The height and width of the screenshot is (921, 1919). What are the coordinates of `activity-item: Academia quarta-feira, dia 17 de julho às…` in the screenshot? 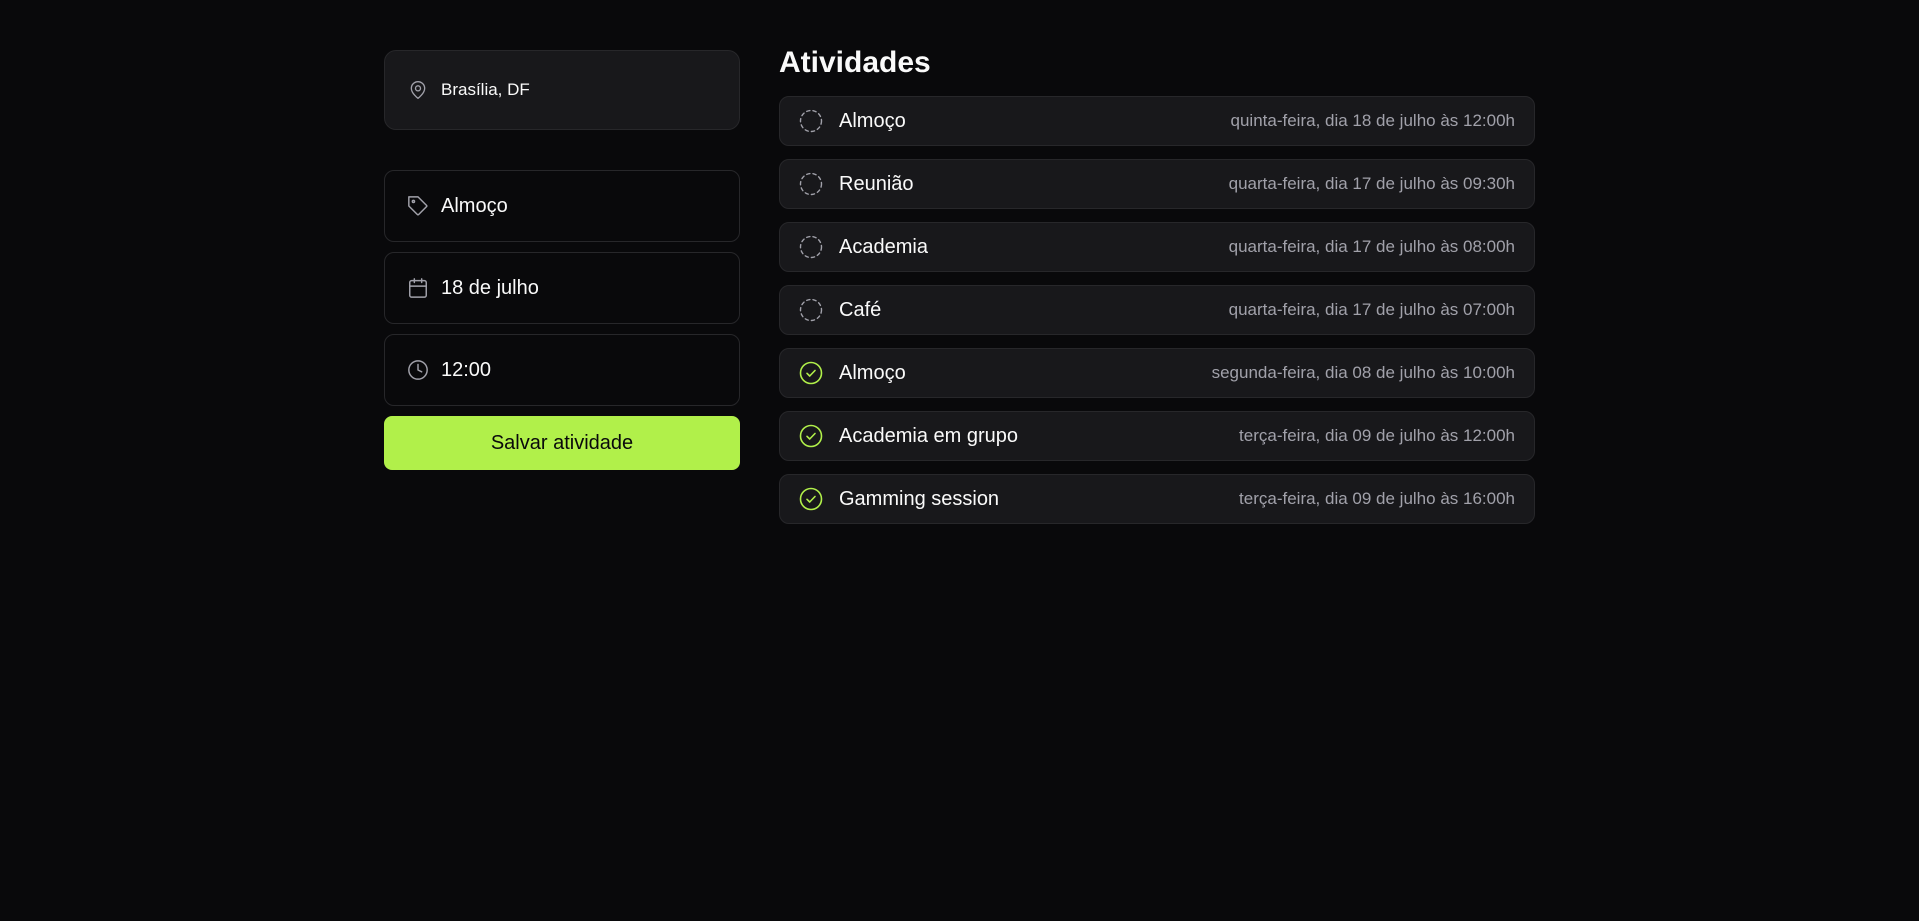 It's located at (1157, 247).